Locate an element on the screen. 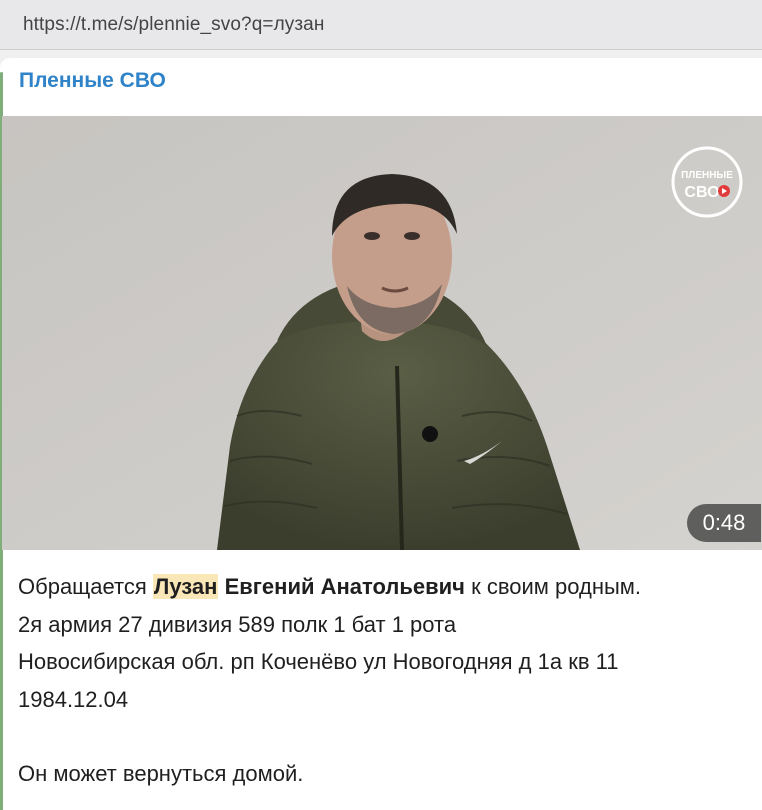 The image size is (762, 810). message-name-bold: Евгений Анатольевич is located at coordinates (341, 586).